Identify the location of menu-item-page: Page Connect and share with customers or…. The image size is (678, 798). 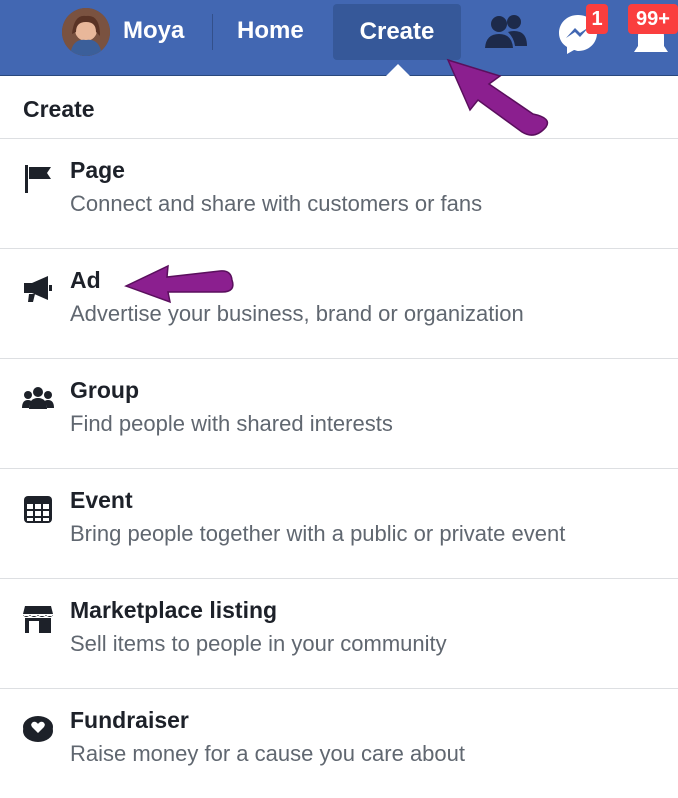
(339, 193).